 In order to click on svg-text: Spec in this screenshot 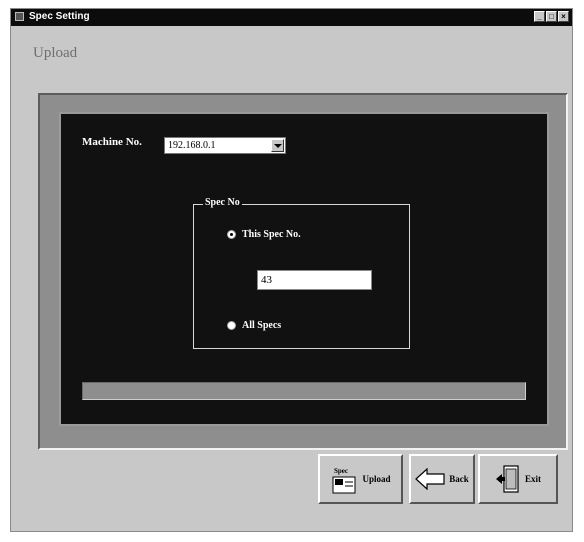, I will do `click(341, 471)`.